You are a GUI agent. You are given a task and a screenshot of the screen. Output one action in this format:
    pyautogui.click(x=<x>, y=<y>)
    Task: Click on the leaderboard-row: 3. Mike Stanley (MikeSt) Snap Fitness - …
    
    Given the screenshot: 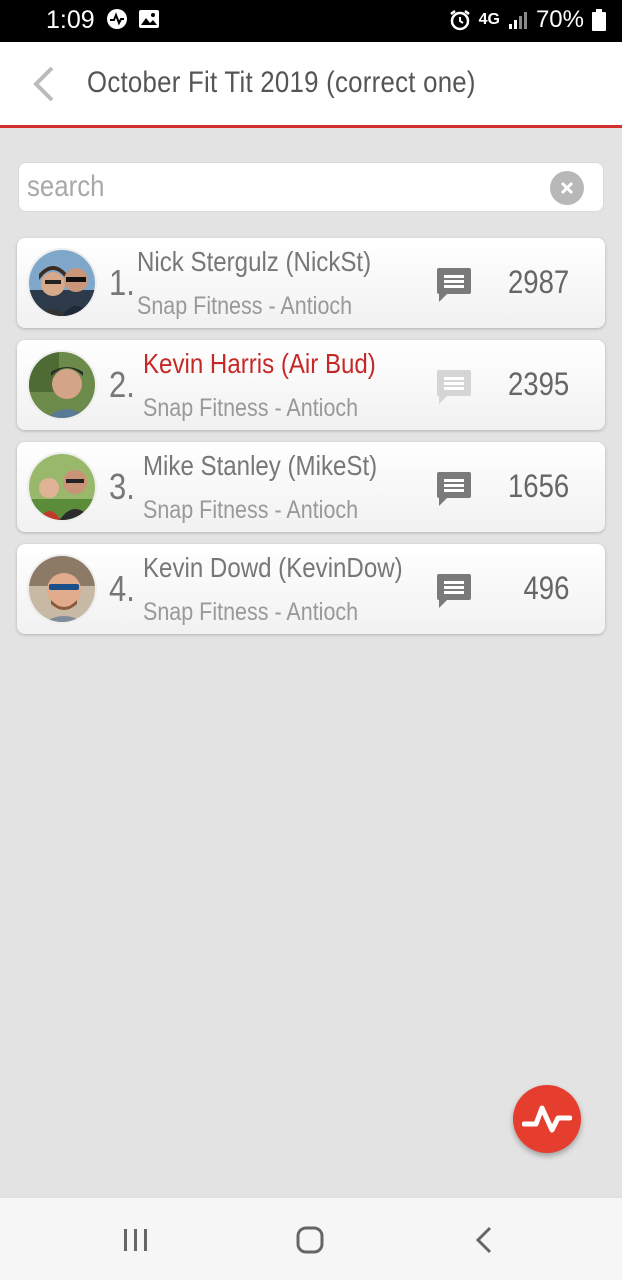 What is the action you would take?
    pyautogui.click(x=311, y=487)
    